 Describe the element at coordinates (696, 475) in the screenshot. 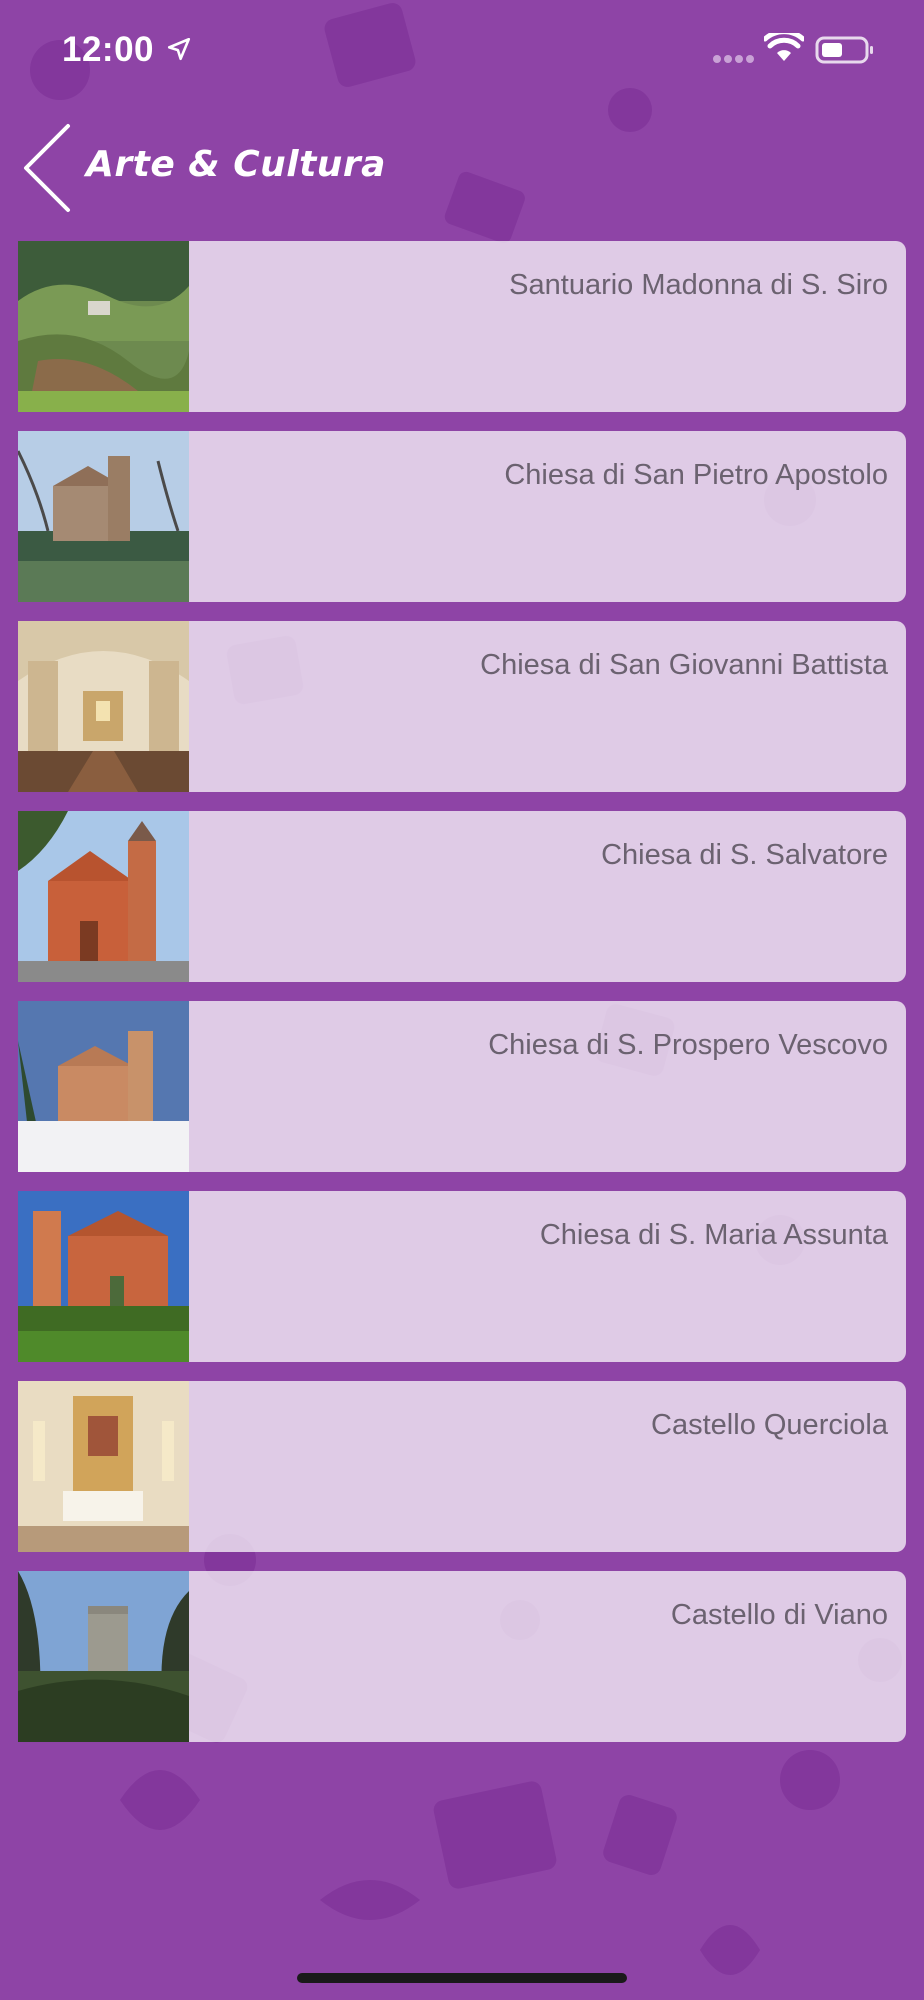

I see `place-title: Chiesa di San Pietro Apostolo` at that location.